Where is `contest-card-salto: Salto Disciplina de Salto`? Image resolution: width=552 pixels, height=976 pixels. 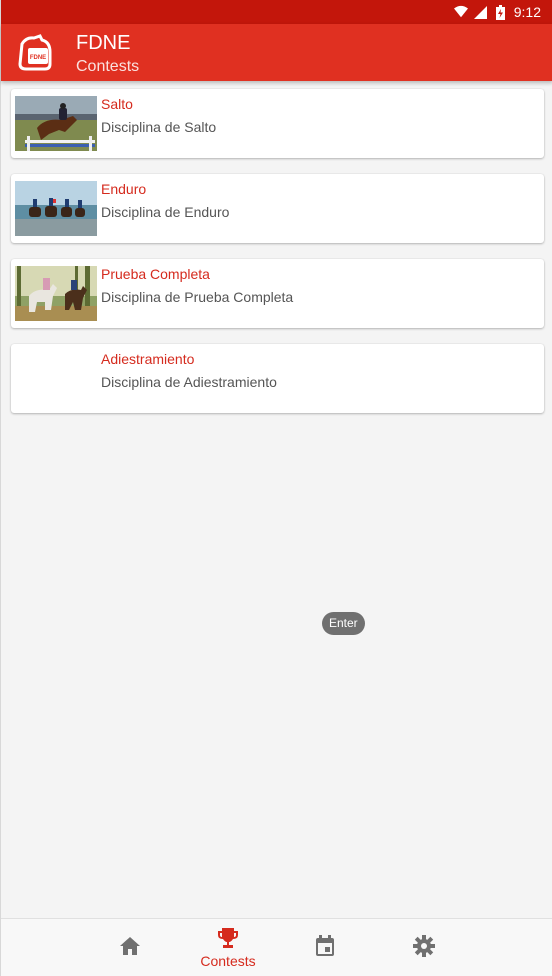
contest-card-salto: Salto Disciplina de Salto is located at coordinates (277, 123).